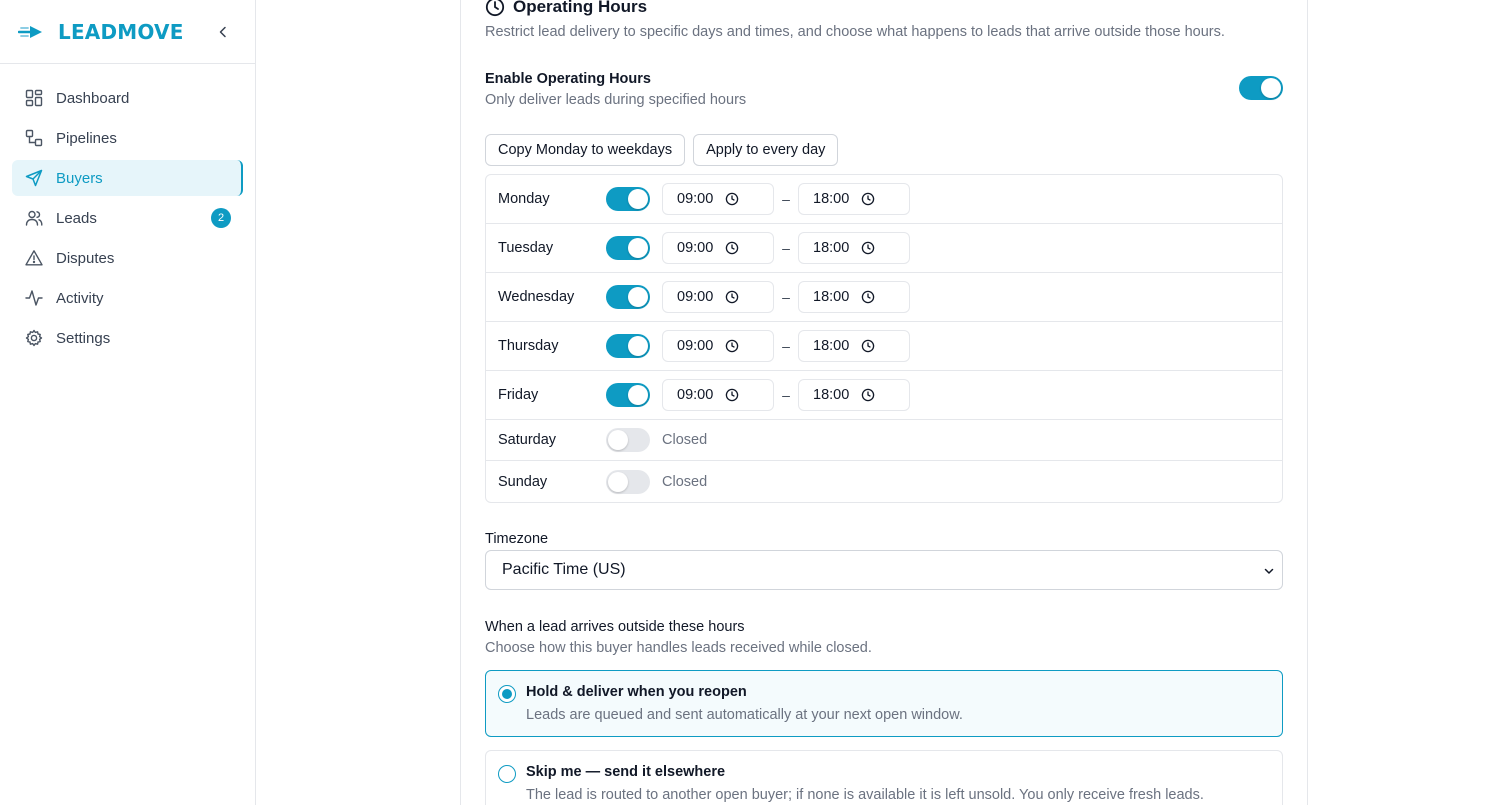  Describe the element at coordinates (127, 138) in the screenshot. I see `sidebar-item-pipelines: Pipelines` at that location.